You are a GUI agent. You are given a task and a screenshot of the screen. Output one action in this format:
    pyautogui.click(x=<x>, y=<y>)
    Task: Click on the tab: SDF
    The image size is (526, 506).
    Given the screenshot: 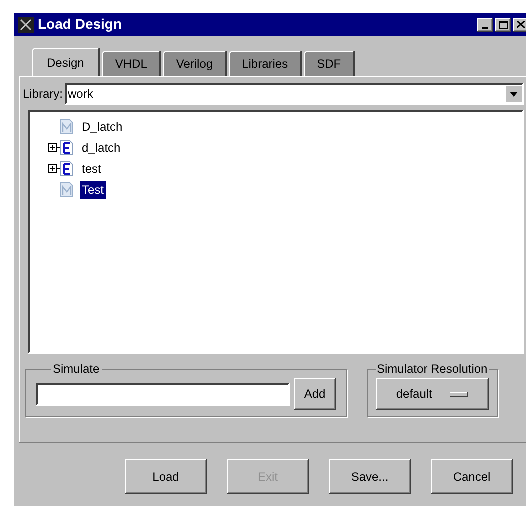 What is the action you would take?
    pyautogui.click(x=330, y=63)
    